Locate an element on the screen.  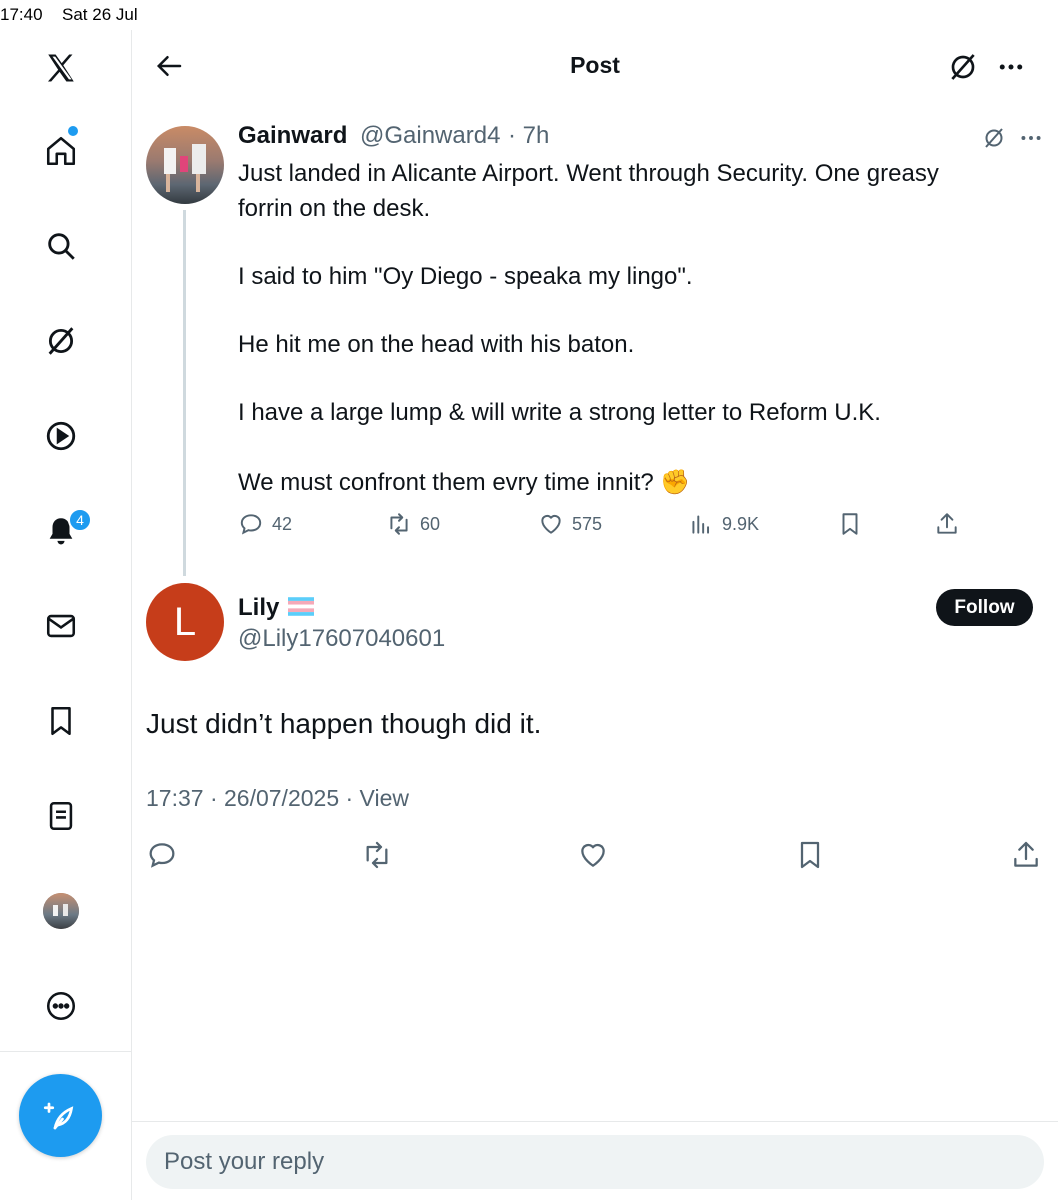
share-button is located at coordinates (1026, 855).